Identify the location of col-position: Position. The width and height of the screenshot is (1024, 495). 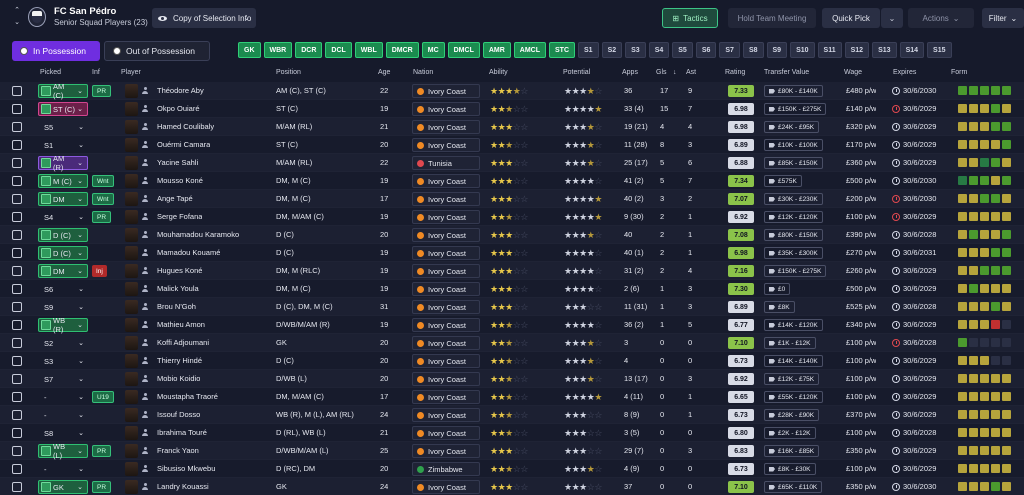
(288, 72).